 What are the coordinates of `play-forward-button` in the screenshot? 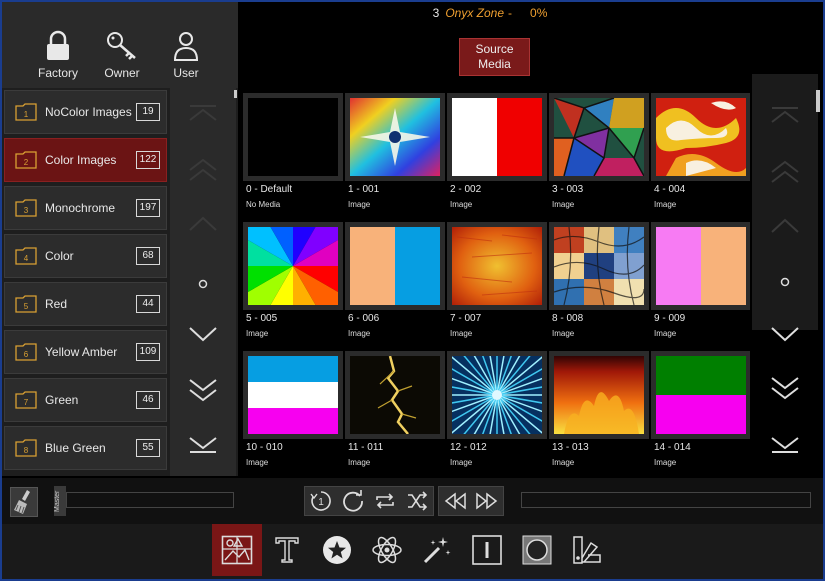 It's located at (487, 501).